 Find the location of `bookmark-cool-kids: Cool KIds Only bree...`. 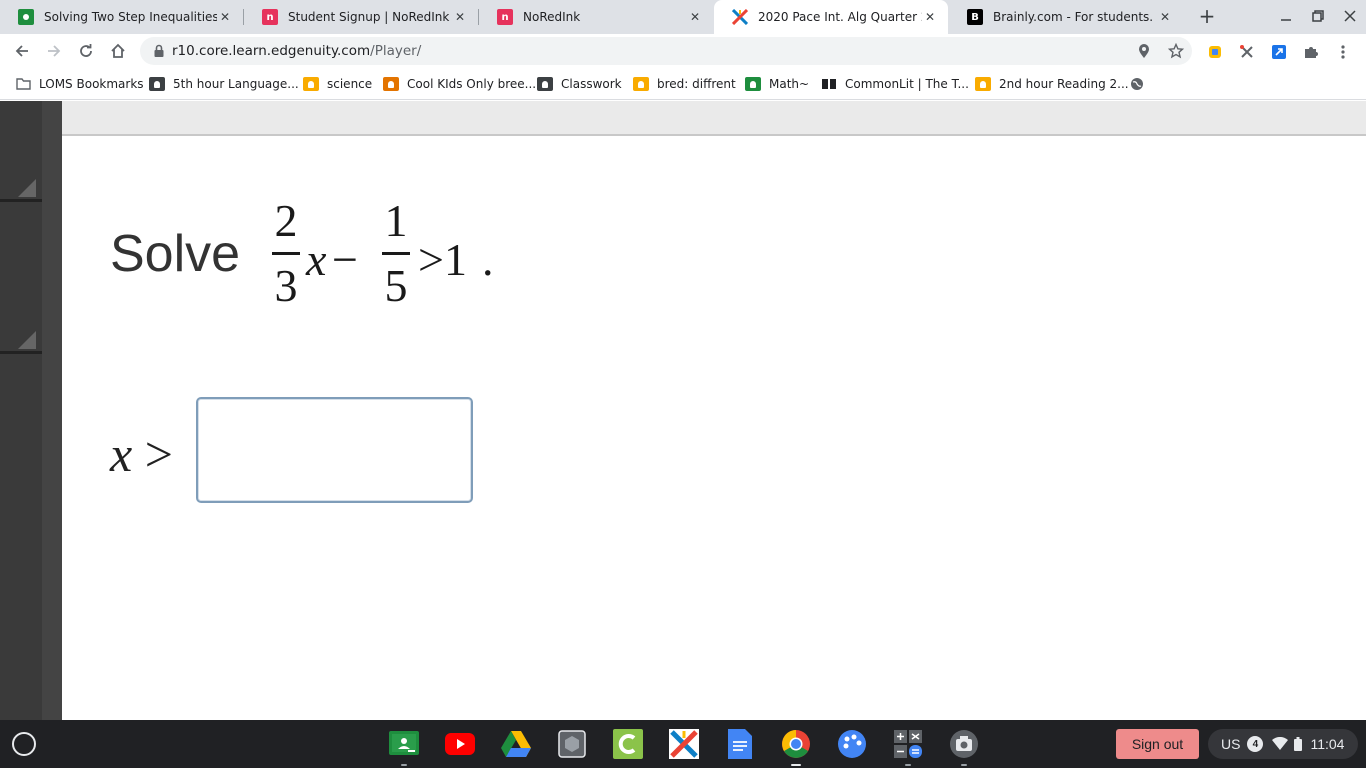

bookmark-cool-kids: Cool KIds Only bree... is located at coordinates (459, 84).